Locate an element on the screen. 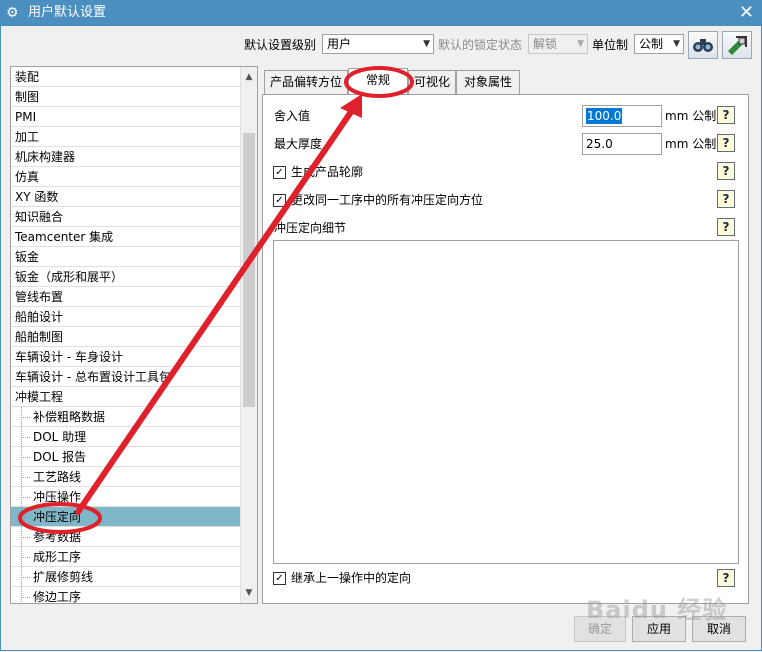 The width and height of the screenshot is (762, 652). rounding-unit: mm 公制 is located at coordinates (691, 116).